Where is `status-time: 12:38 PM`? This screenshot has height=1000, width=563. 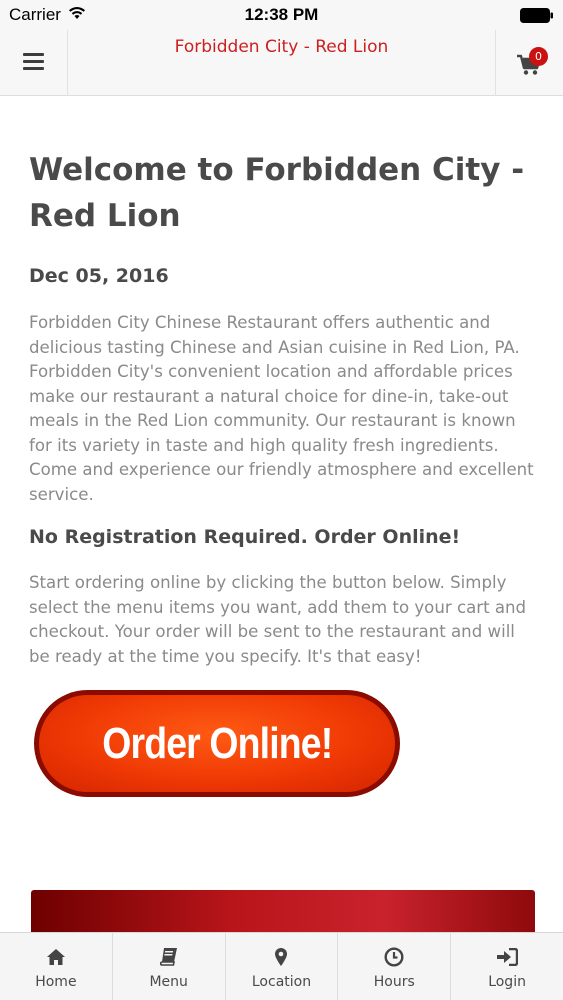
status-time: 12:38 PM is located at coordinates (281, 14).